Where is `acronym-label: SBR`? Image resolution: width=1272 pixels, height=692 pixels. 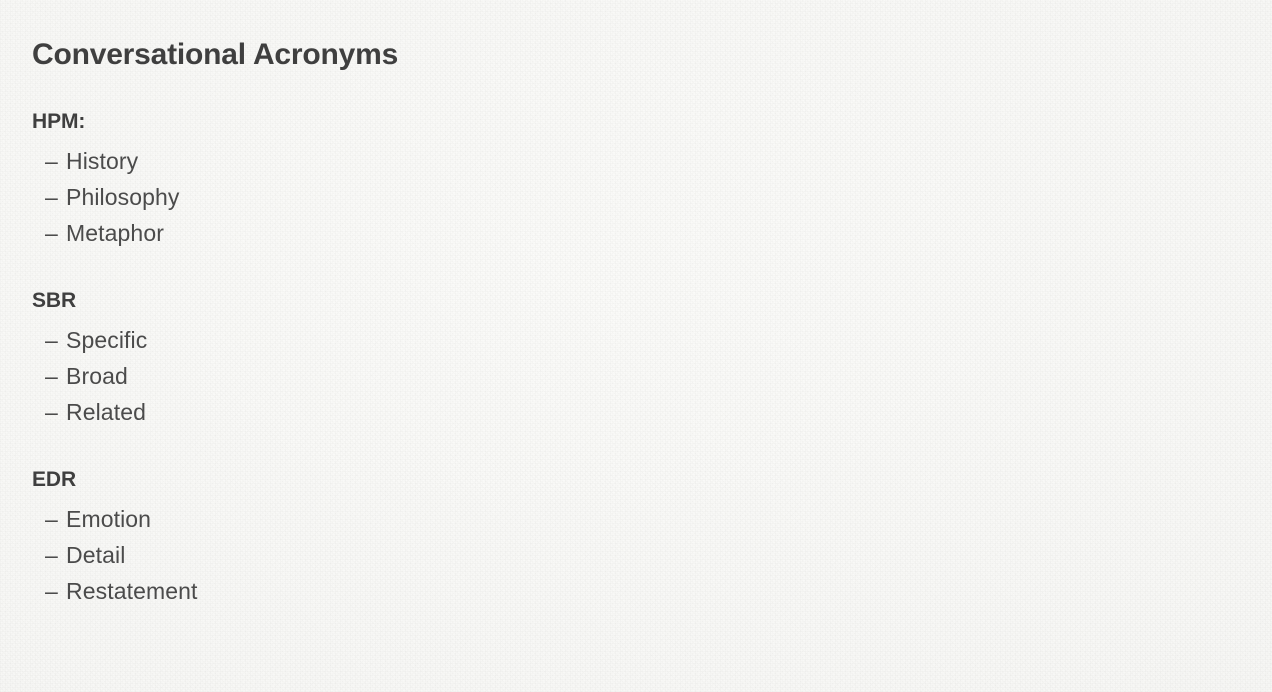 acronym-label: SBR is located at coordinates (54, 300).